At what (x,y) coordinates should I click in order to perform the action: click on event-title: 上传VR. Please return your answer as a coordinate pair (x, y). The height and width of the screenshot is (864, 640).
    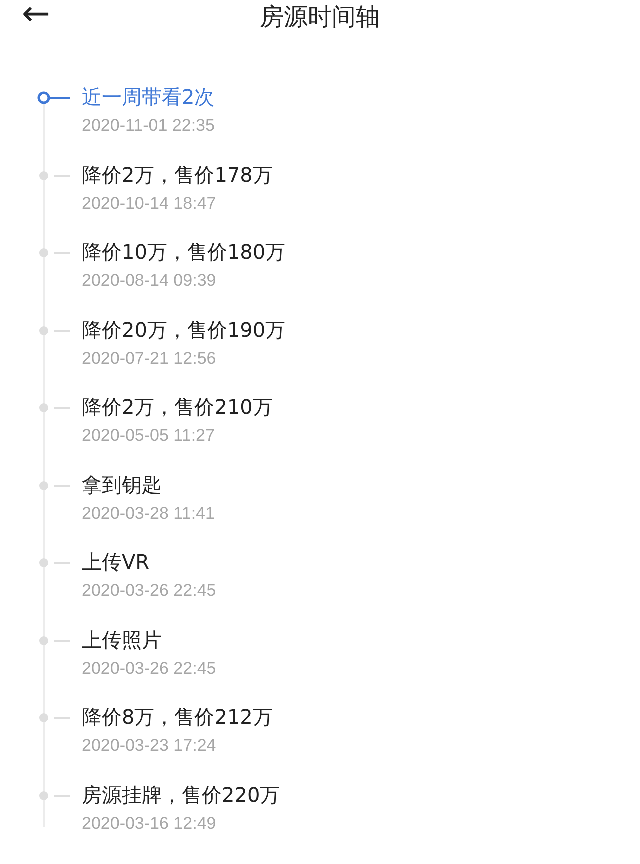
    Looking at the image, I should click on (116, 562).